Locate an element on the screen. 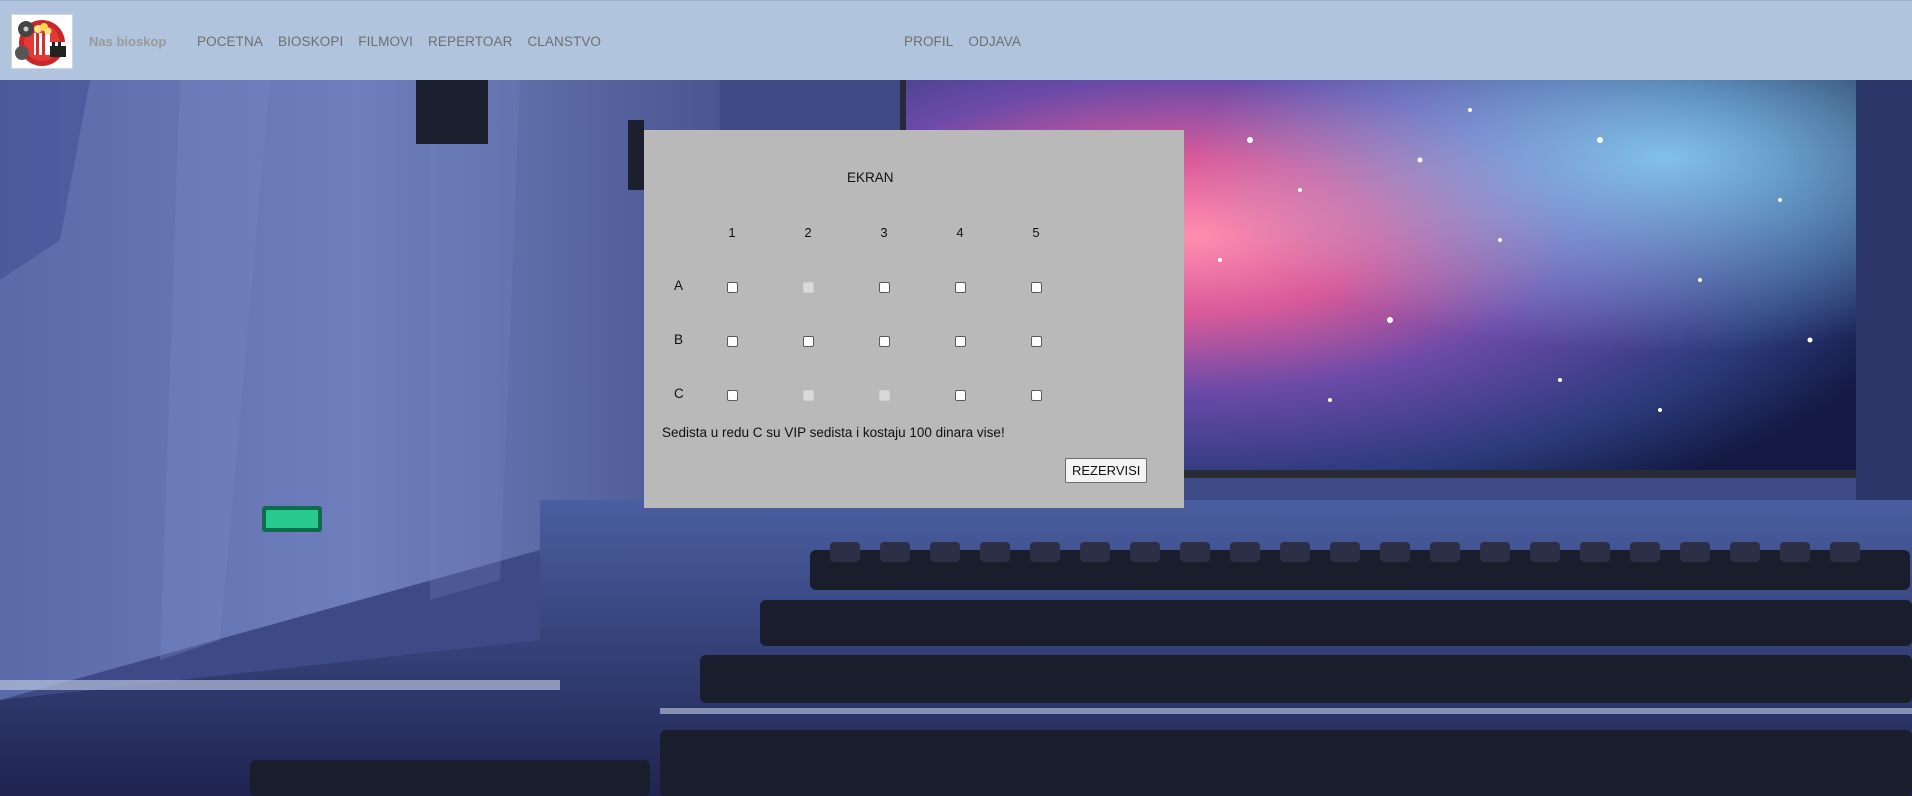  row-label: C is located at coordinates (679, 393).